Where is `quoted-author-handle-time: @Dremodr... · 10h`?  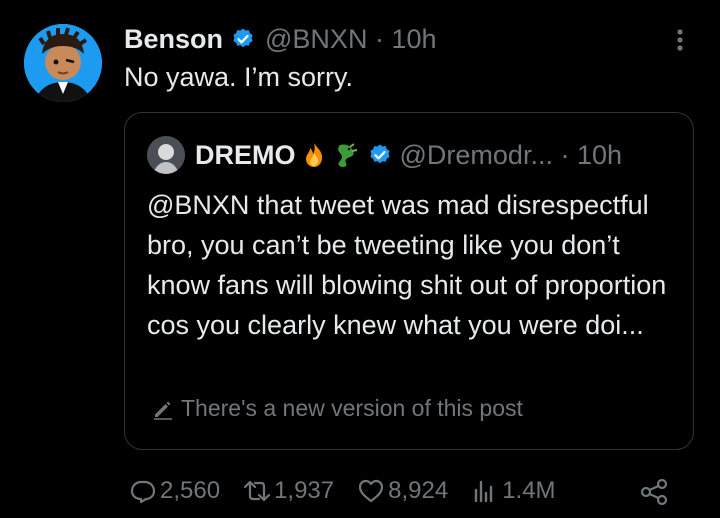 quoted-author-handle-time: @Dremodr... · 10h is located at coordinates (511, 155).